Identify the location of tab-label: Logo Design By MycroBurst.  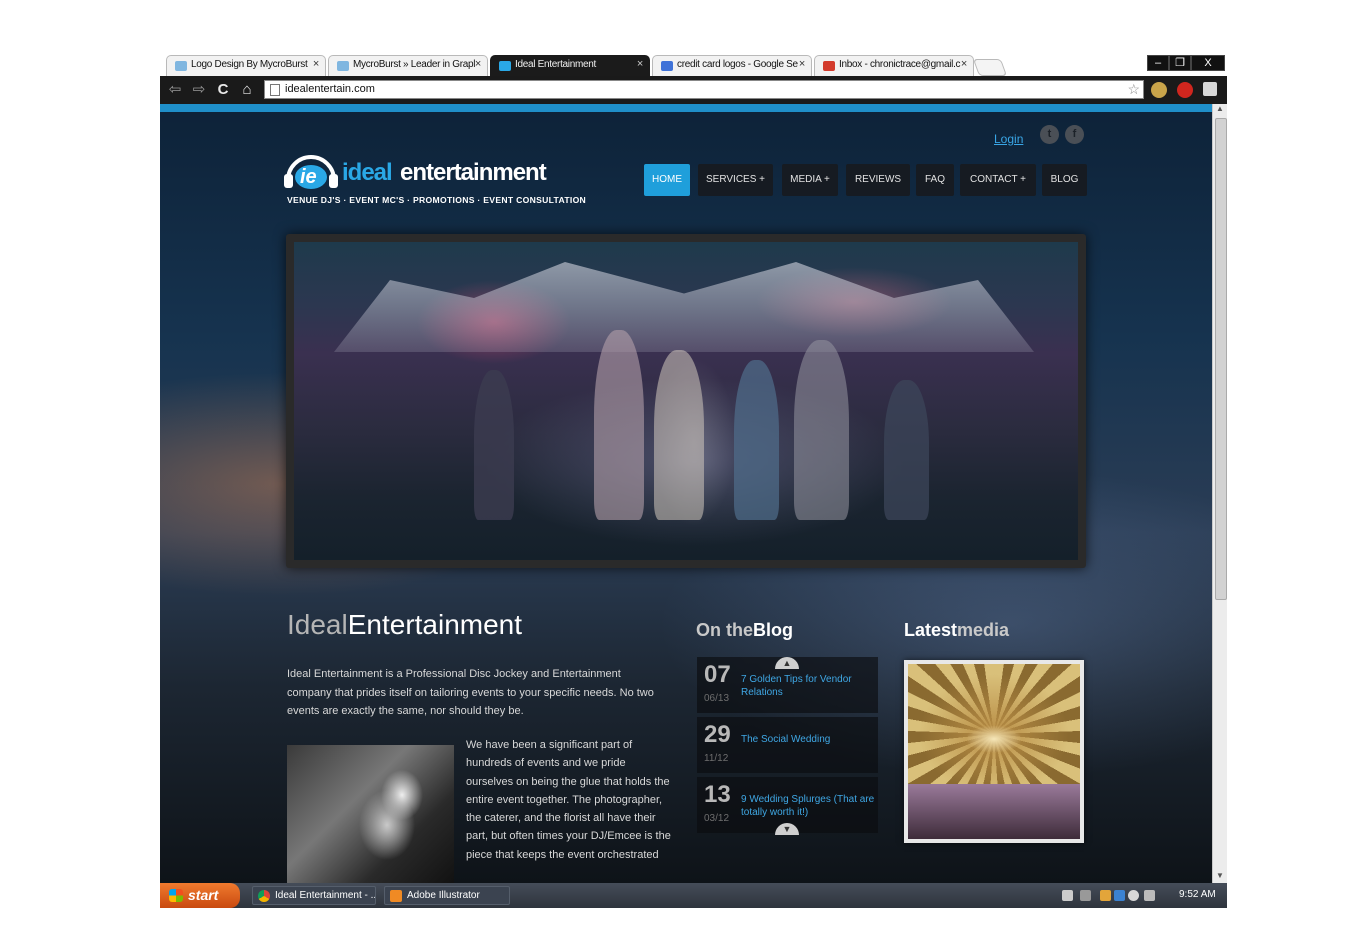
(249, 64).